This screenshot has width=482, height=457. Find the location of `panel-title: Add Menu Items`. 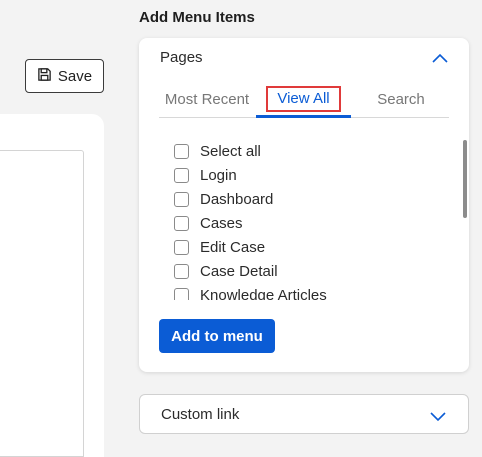

panel-title: Add Menu Items is located at coordinates (197, 17).